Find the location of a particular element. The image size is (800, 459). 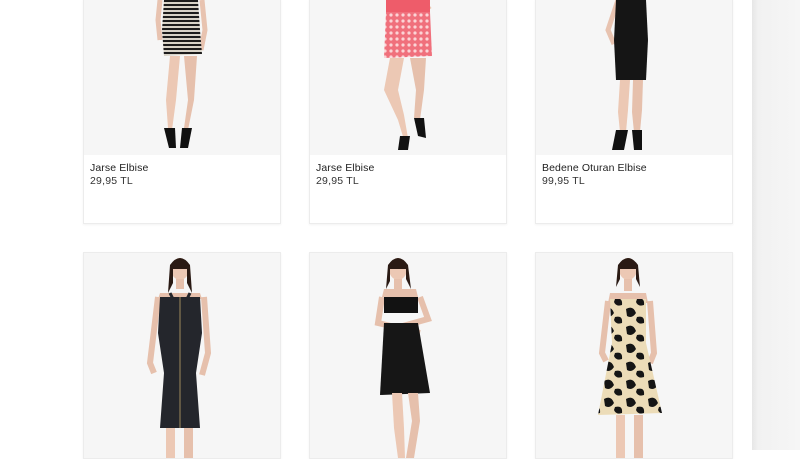

page-side-gutter is located at coordinates (776, 225).